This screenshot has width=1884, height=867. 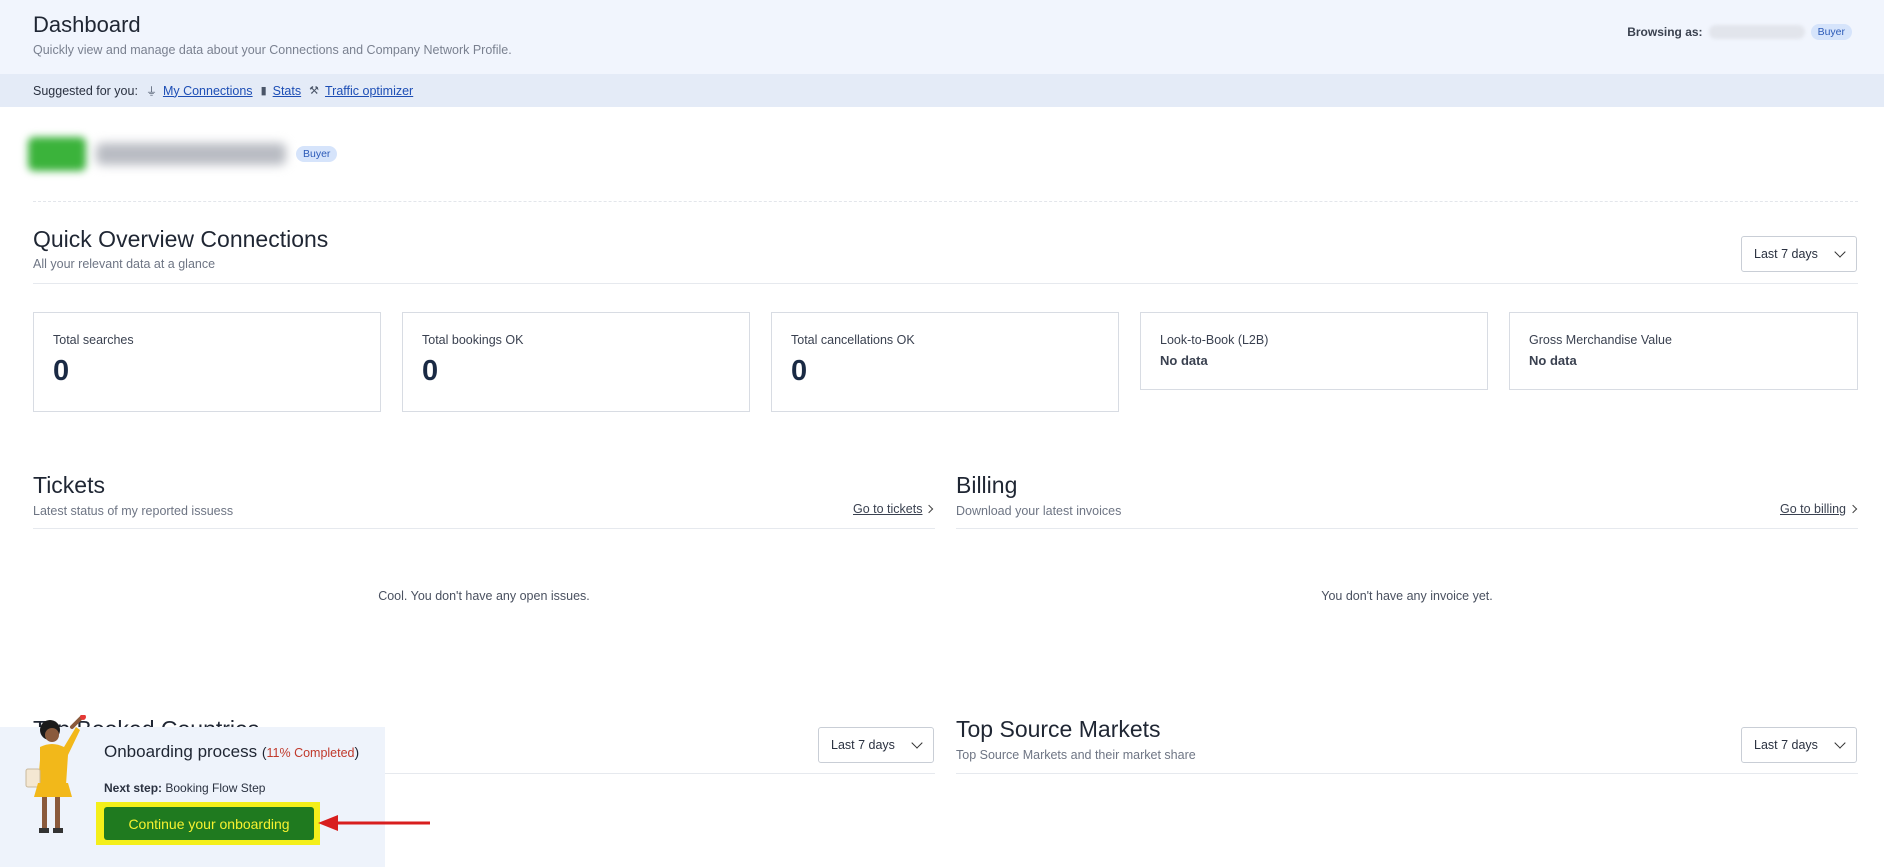 I want to click on go-to-billing-link: Go to billing, so click(x=1819, y=509).